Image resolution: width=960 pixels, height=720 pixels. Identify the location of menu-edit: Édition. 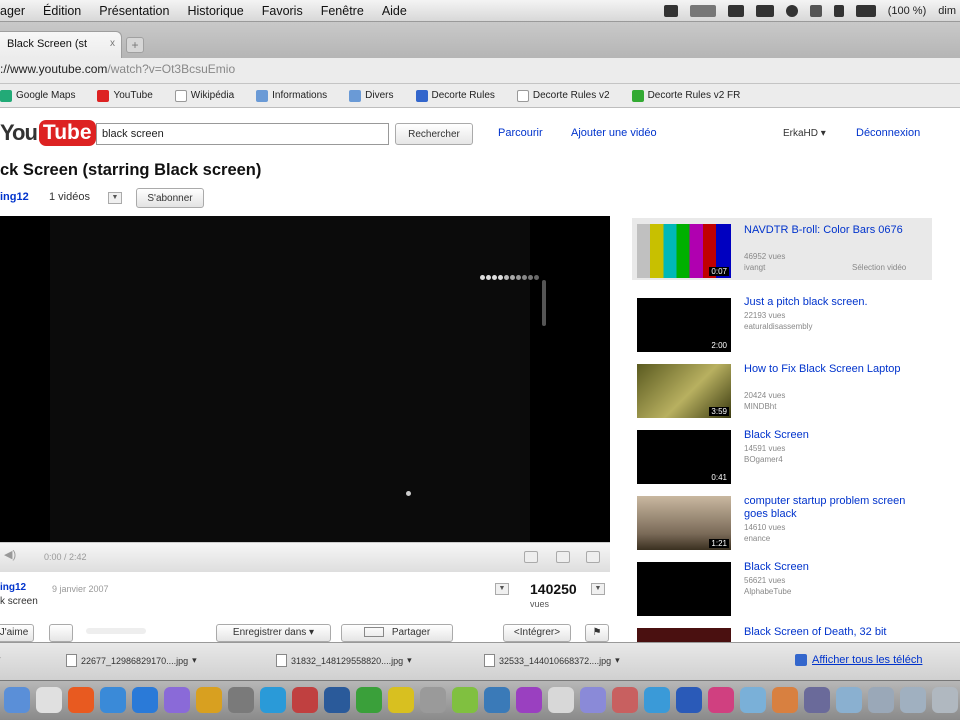
(62, 11).